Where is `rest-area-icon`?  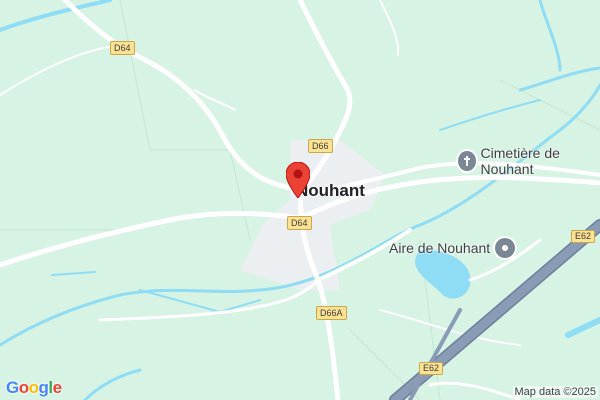 rest-area-icon is located at coordinates (505, 248).